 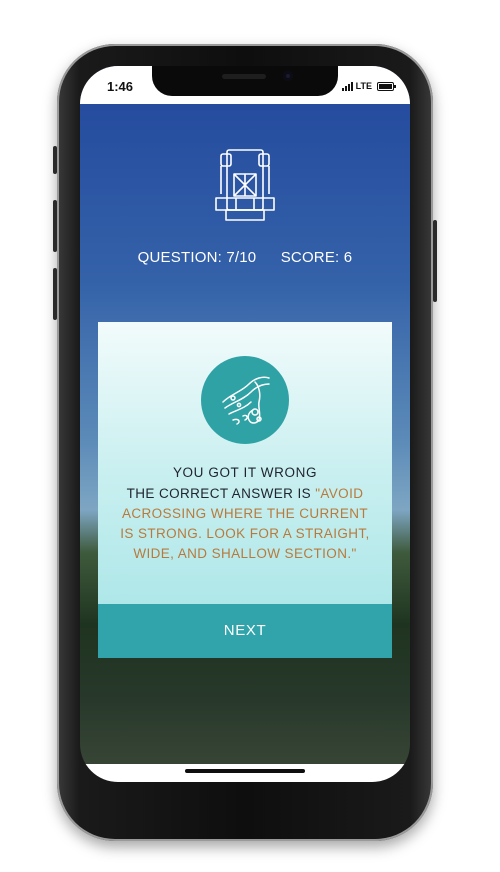 What do you see at coordinates (244, 76) in the screenshot?
I see `speaker-grille` at bounding box center [244, 76].